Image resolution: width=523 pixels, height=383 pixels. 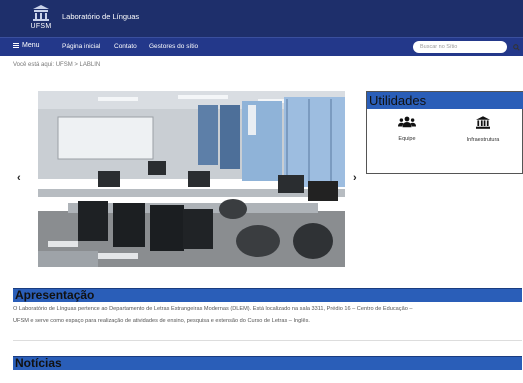 What do you see at coordinates (41, 26) in the screenshot?
I see `logo-text: UFSM` at bounding box center [41, 26].